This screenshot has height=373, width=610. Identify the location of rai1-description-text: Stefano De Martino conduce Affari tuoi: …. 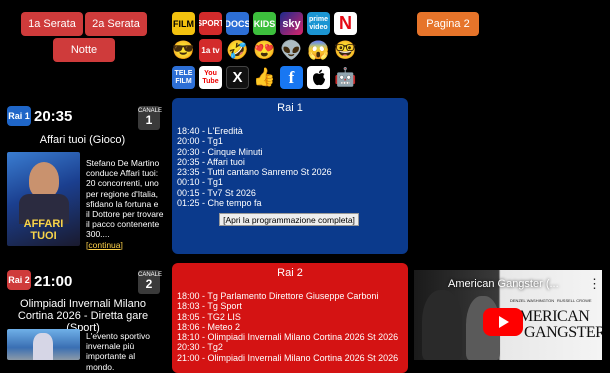
(125, 199).